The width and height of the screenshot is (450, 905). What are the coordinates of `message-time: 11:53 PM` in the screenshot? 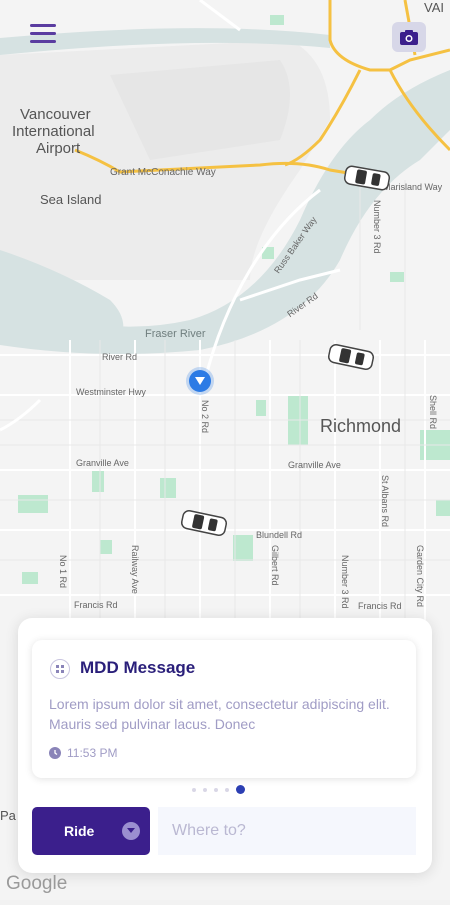 It's located at (83, 753).